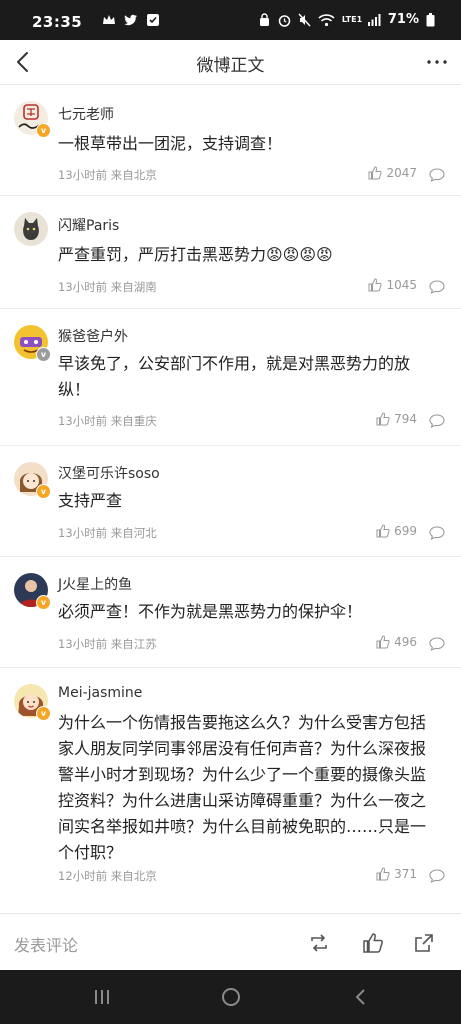 The image size is (461, 1024). Describe the element at coordinates (374, 20) in the screenshot. I see `signal-icon` at that location.